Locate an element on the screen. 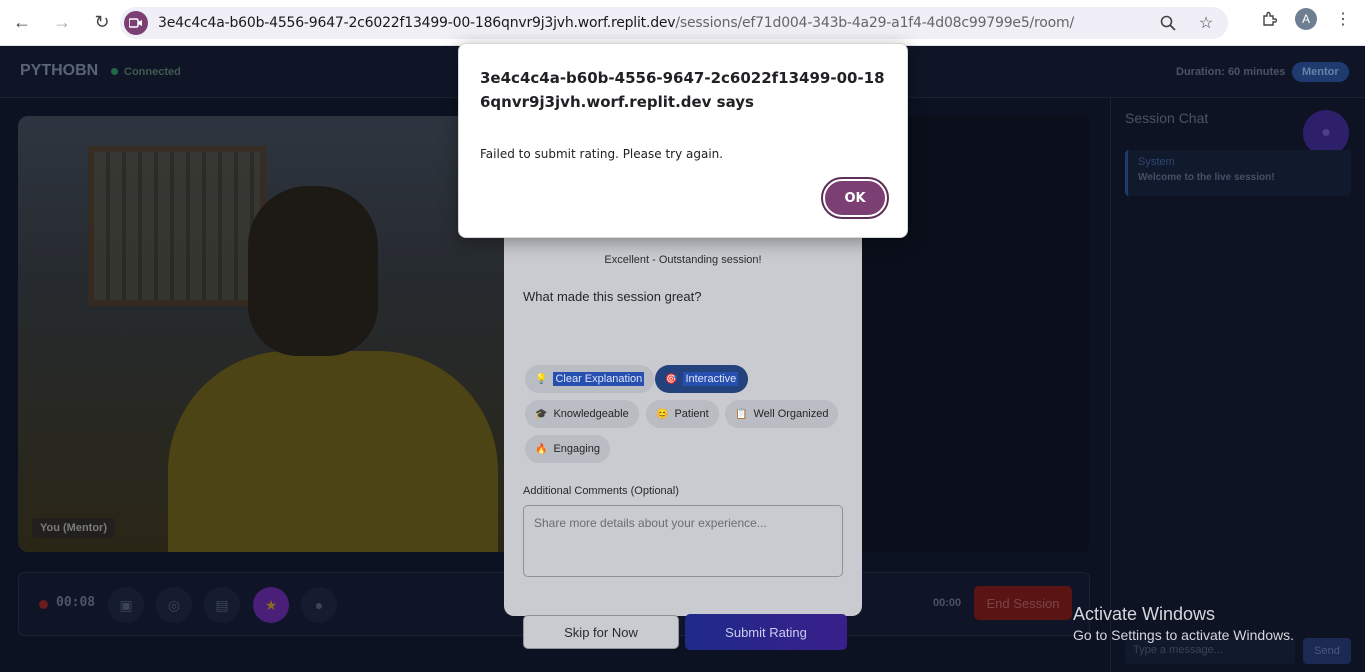 This screenshot has width=1365, height=672. submit-rating-button: Submit Rating is located at coordinates (766, 632).